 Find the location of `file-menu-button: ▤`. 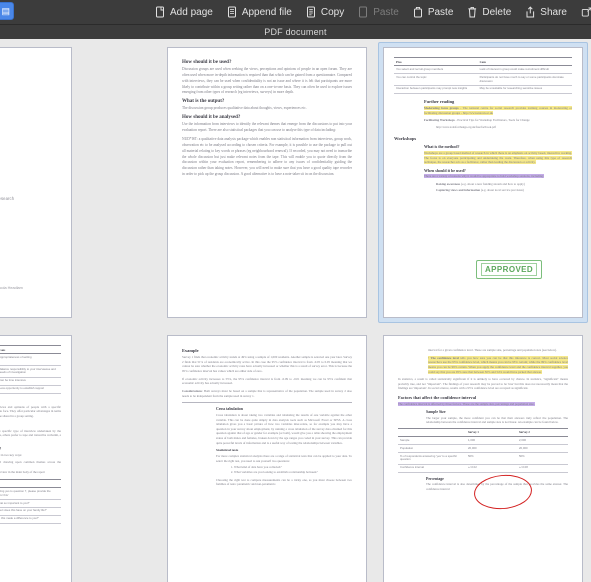

file-menu-button: ▤ is located at coordinates (7, 11).